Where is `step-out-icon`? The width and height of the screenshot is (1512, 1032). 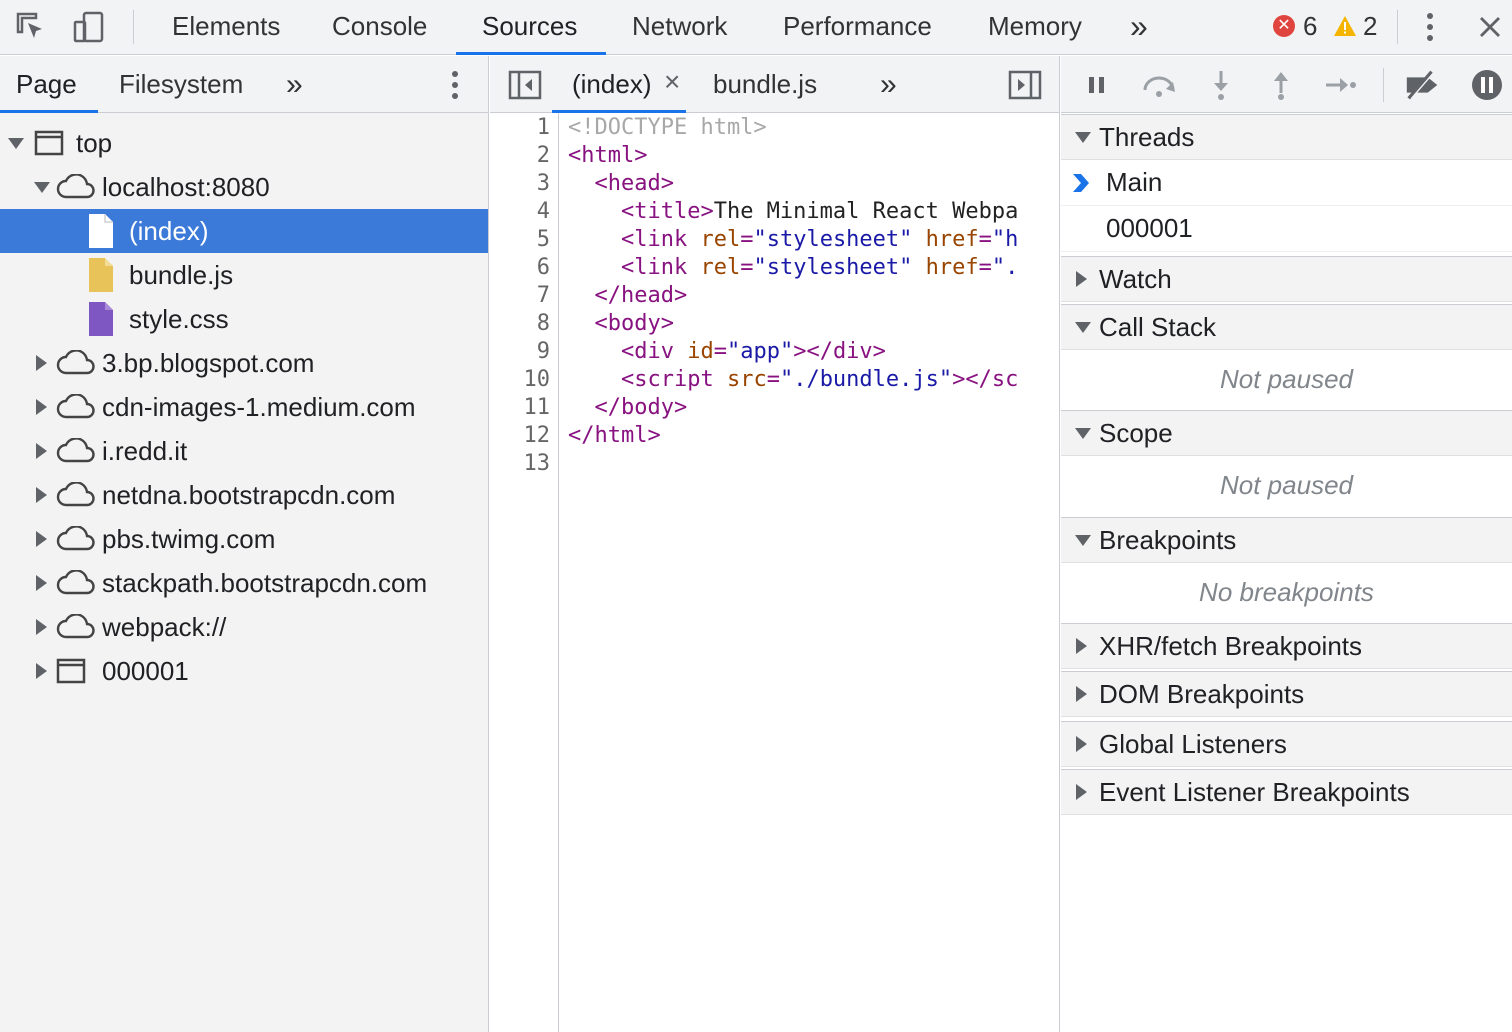
step-out-icon is located at coordinates (1281, 85).